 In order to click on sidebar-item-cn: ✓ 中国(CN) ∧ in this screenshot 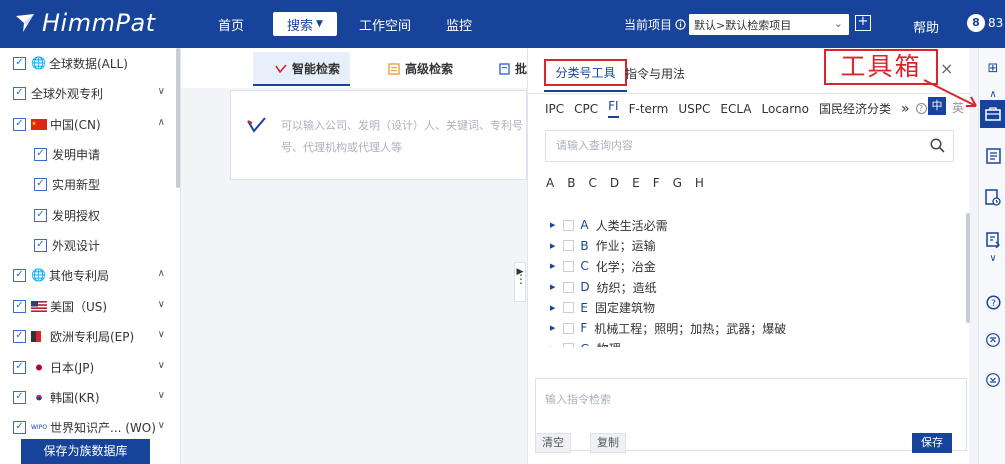, I will do `click(89, 124)`.